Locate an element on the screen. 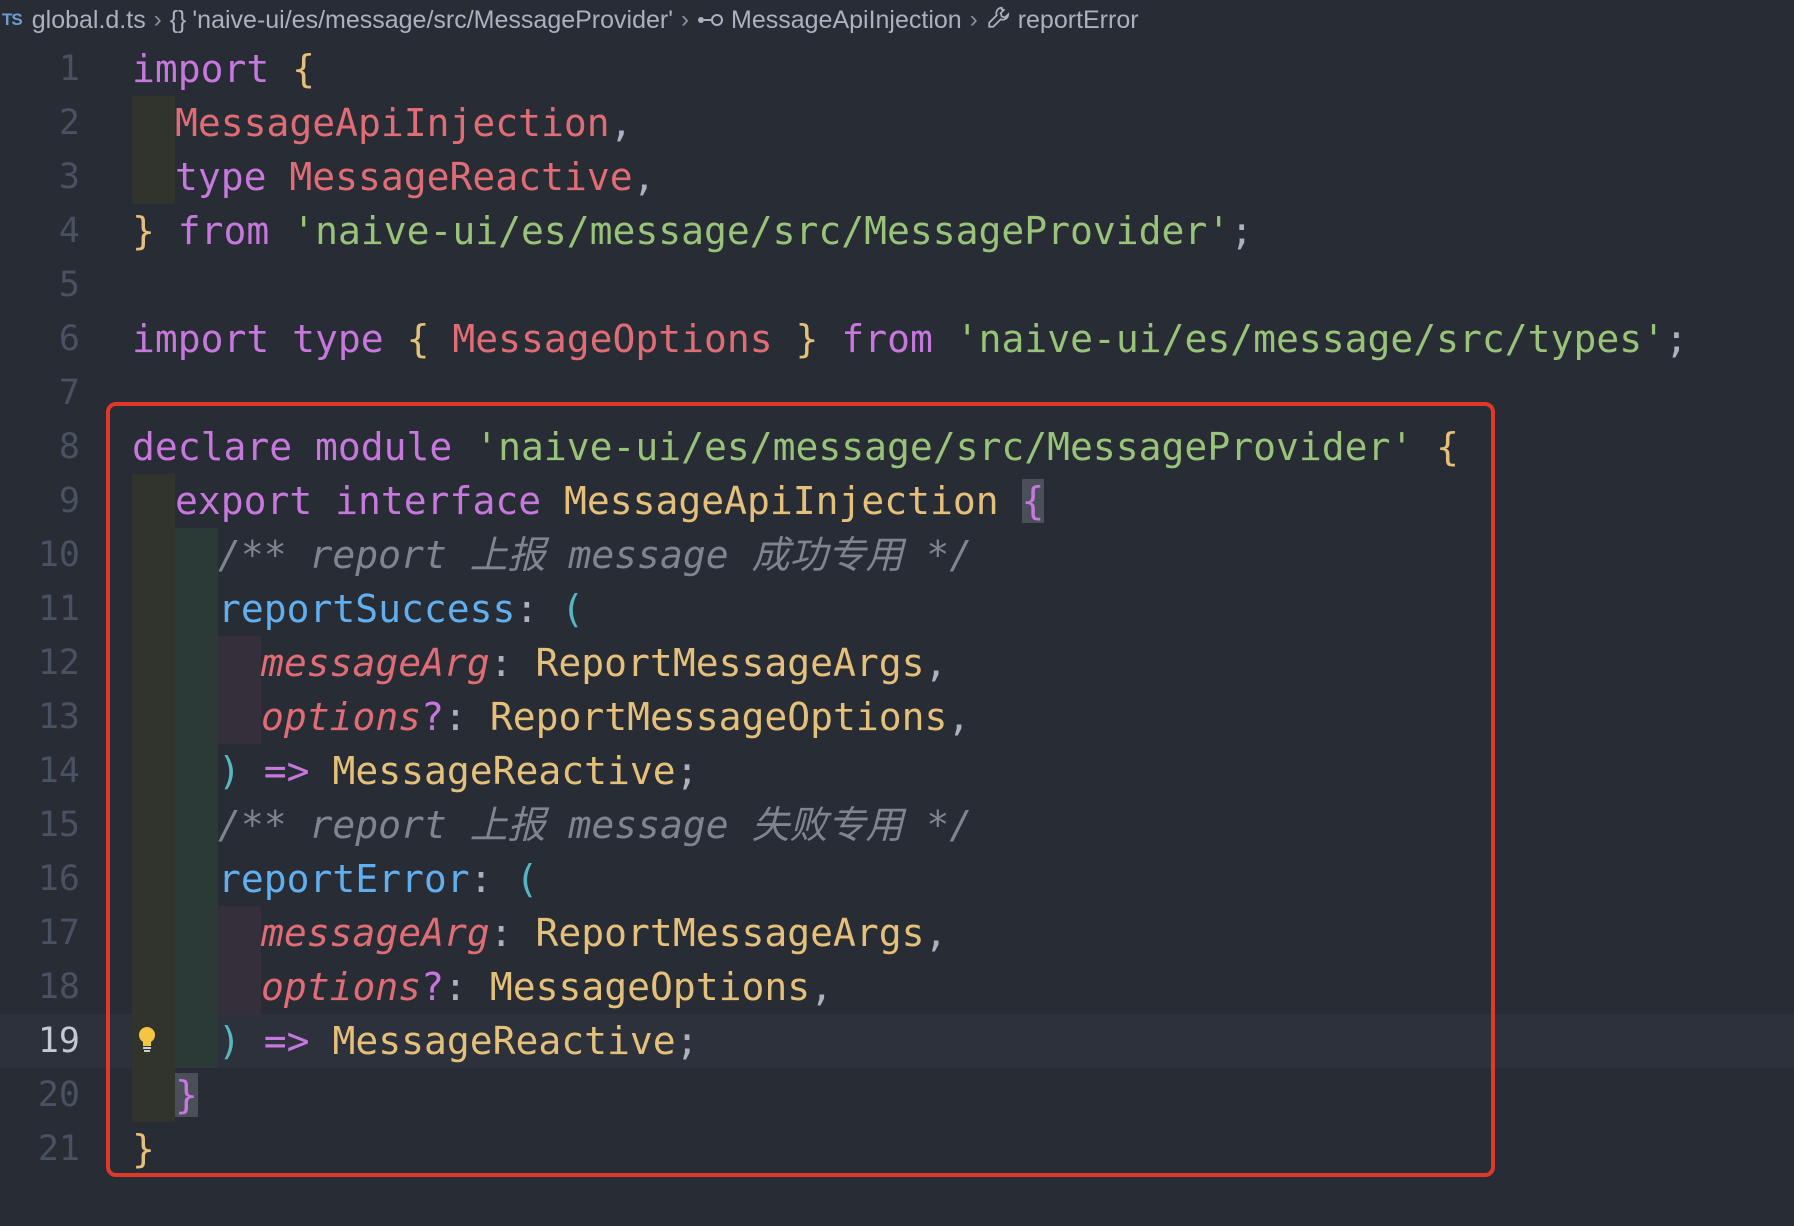  wrench-icon is located at coordinates (999, 20).